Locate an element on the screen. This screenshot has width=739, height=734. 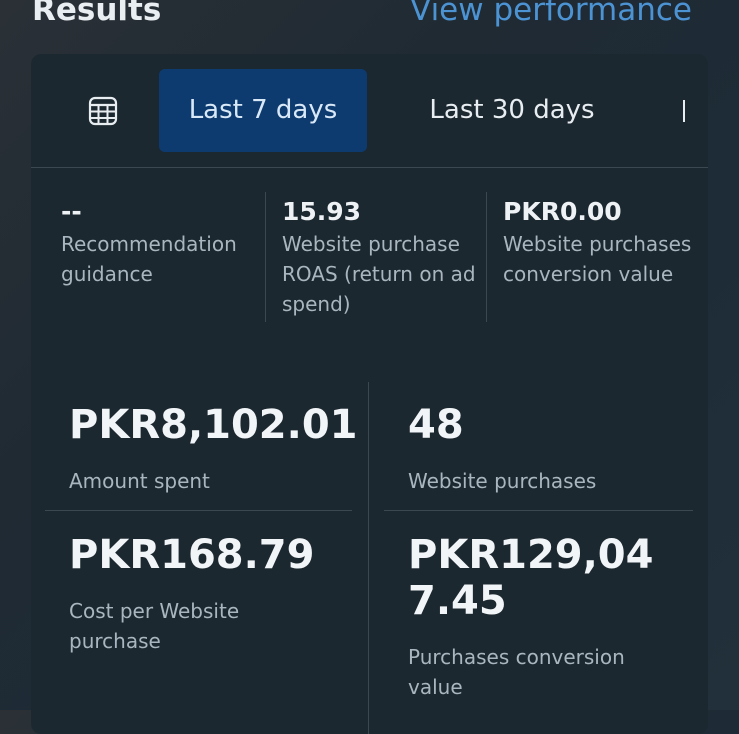
summary-value: -- is located at coordinates (71, 211).